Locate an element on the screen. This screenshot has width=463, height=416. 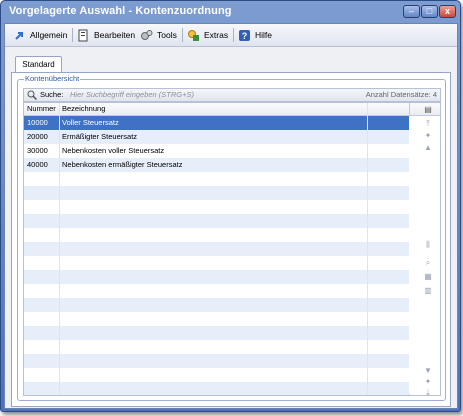
help-icon: ? is located at coordinates (244, 35).